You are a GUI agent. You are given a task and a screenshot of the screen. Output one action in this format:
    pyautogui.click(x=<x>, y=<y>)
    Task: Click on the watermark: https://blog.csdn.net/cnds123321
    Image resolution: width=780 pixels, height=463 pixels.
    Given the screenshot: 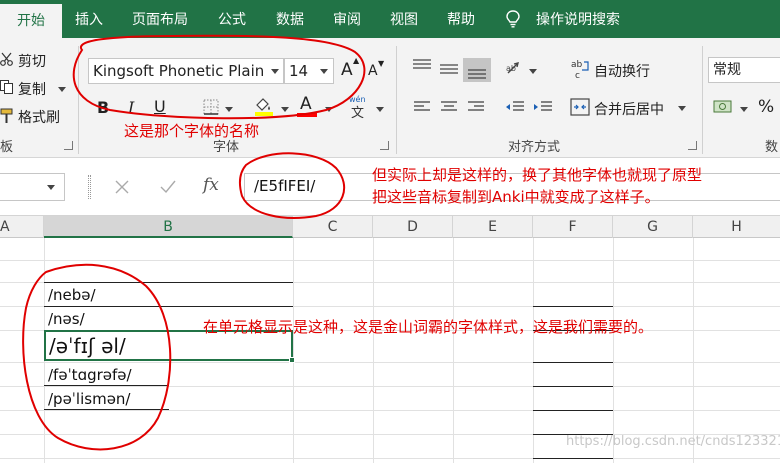 What is the action you would take?
    pyautogui.click(x=673, y=441)
    